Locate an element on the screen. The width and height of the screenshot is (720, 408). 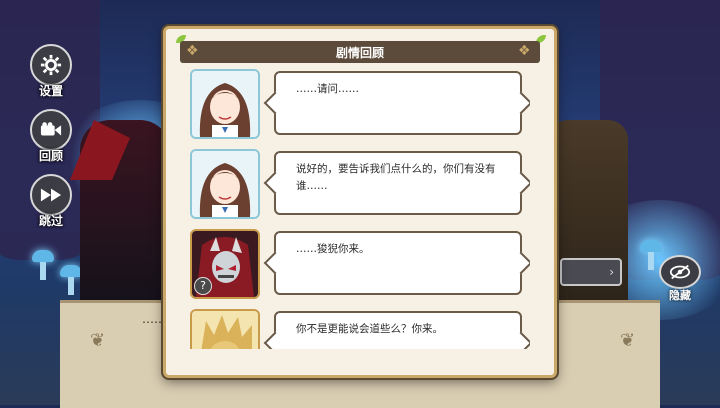
hide-ui-button: 隐藏 is located at coordinates (680, 279).